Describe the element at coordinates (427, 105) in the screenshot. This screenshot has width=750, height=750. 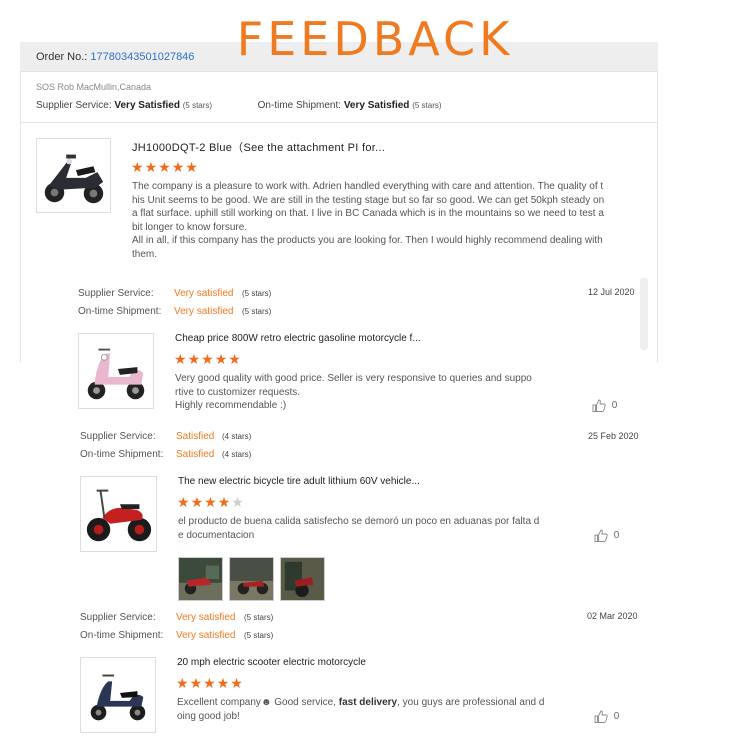
I see `shipment-stars: (5 stars)` at that location.